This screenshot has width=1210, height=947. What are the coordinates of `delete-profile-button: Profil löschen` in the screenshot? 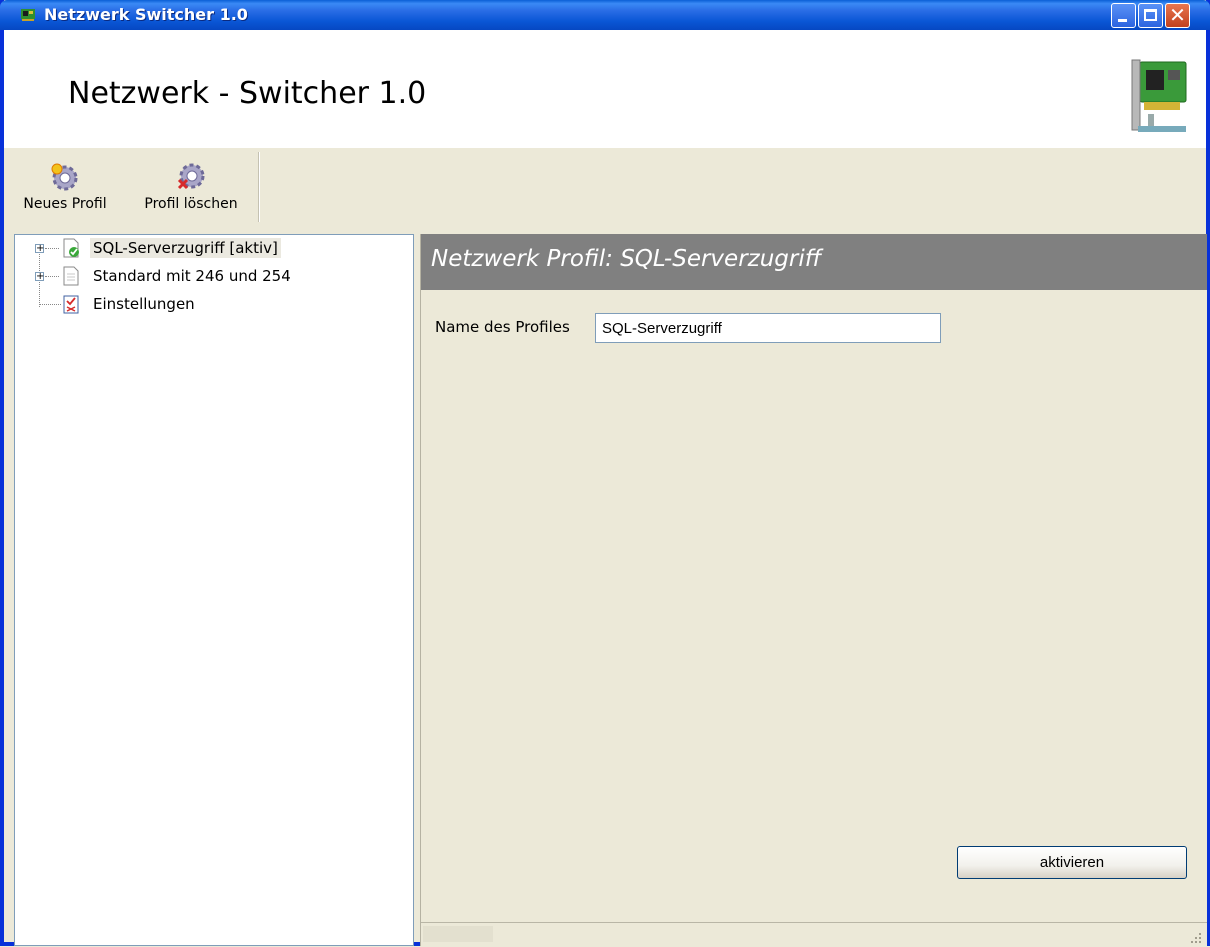 It's located at (191, 188).